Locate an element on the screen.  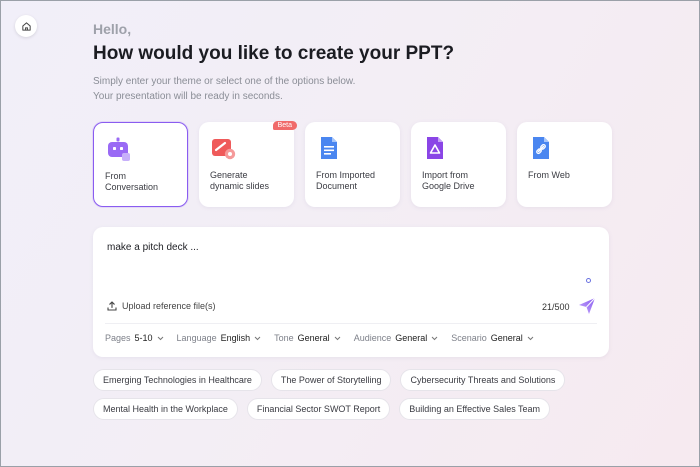
option-from-imported-document: From Imported Document is located at coordinates (352, 164).